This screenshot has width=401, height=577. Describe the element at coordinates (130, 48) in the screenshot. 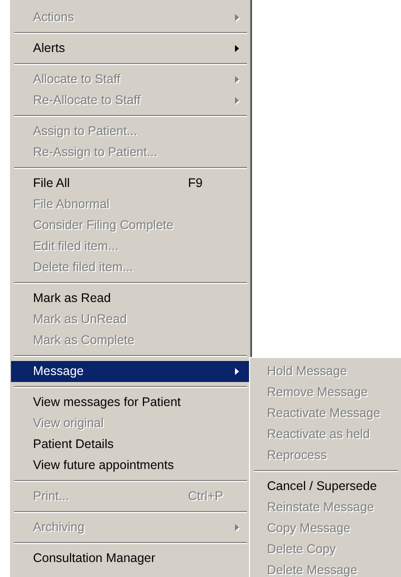

I see `menu-item: Alerts` at that location.